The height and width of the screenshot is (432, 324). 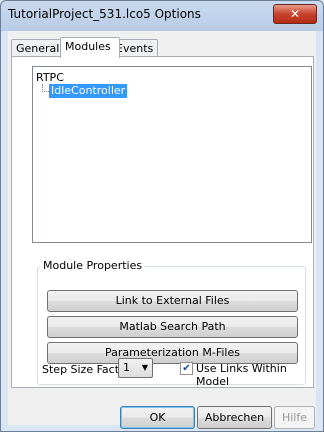 I want to click on close-icon: ✕, so click(x=295, y=14).